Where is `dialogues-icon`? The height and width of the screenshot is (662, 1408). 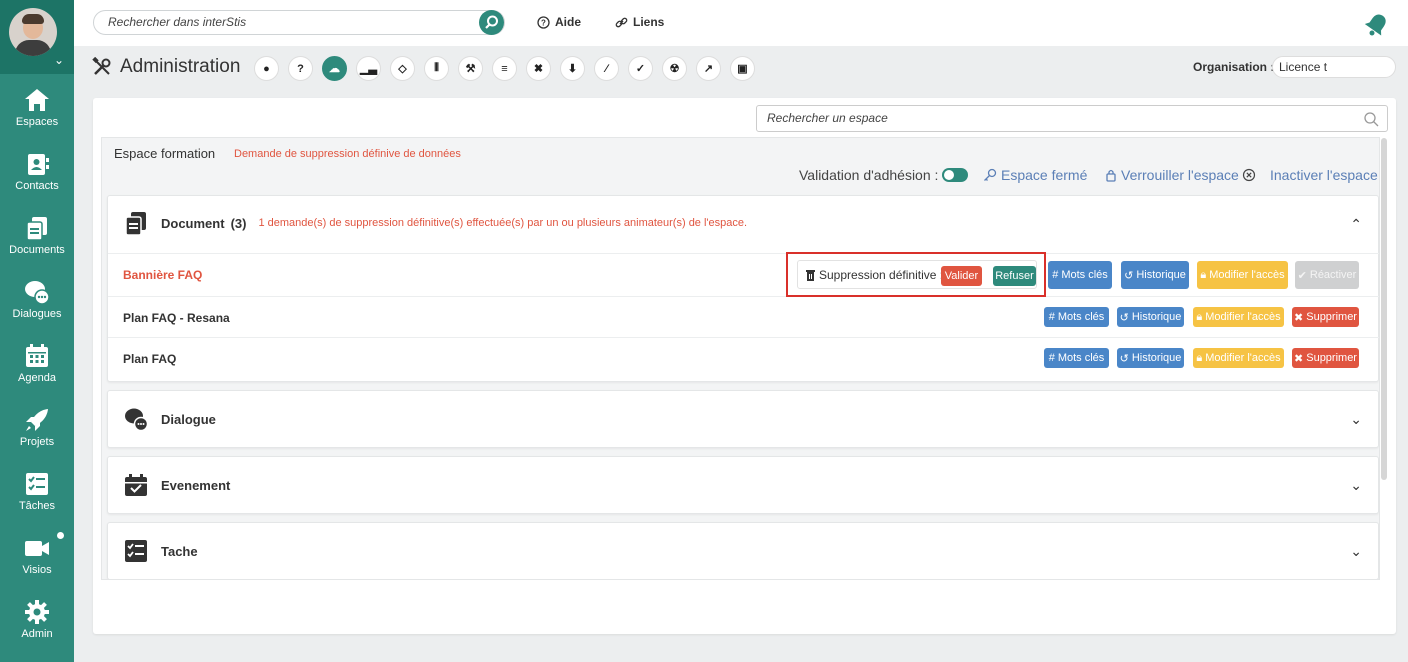 dialogues-icon is located at coordinates (37, 293).